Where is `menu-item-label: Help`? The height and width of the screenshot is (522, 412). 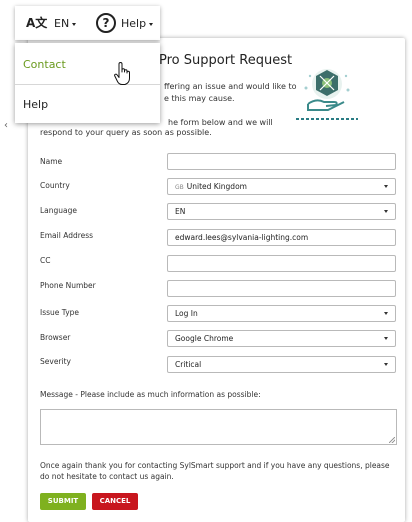 menu-item-label: Help is located at coordinates (36, 104).